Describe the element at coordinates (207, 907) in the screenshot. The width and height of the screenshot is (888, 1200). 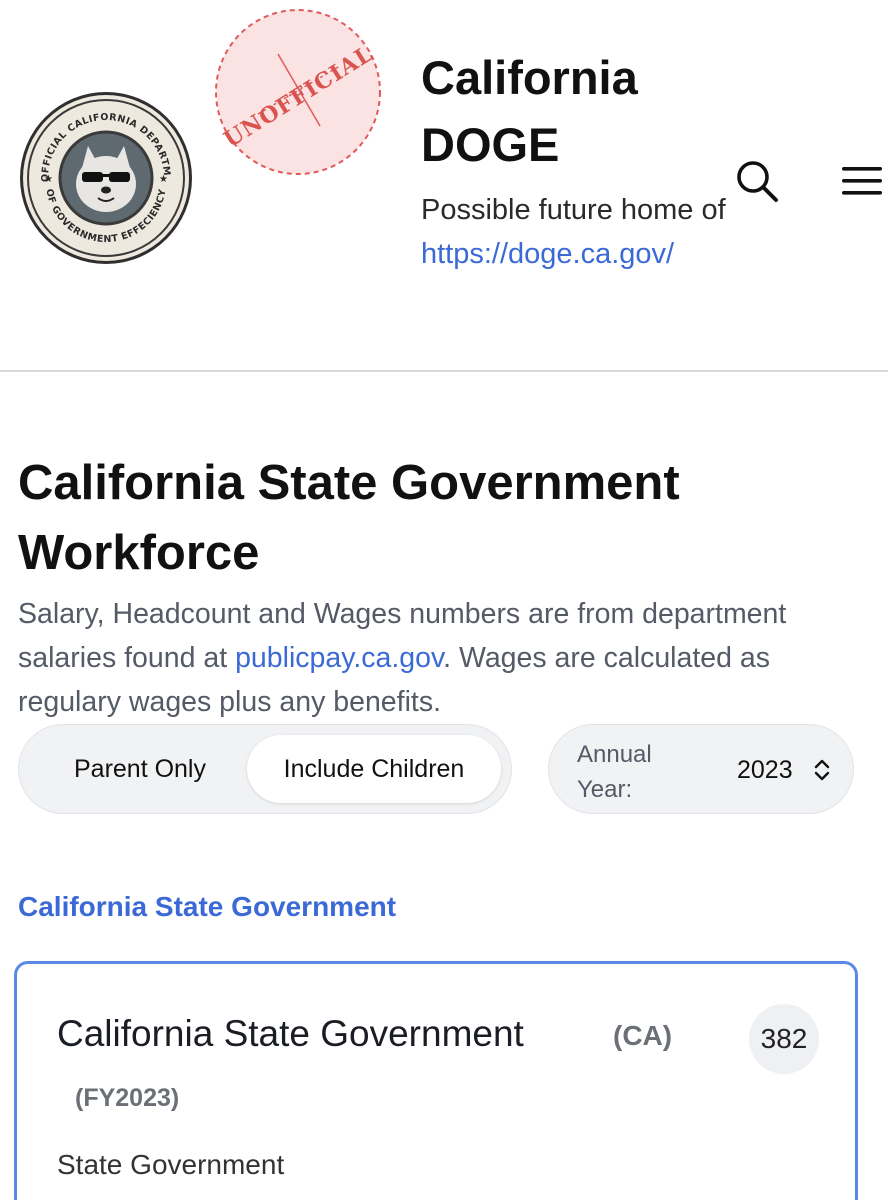
I see `breadcrumb: California State Government` at that location.